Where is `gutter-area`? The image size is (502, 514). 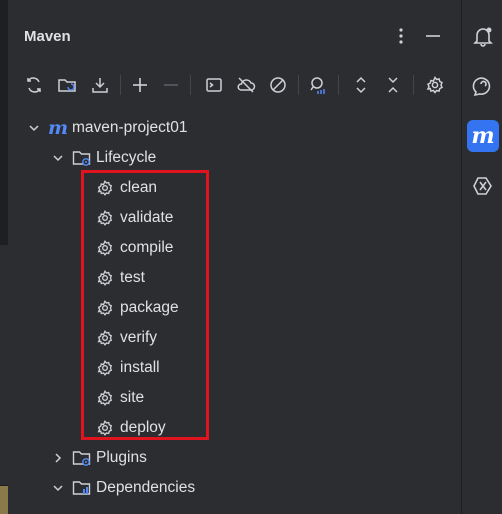 gutter-area is located at coordinates (4, 365).